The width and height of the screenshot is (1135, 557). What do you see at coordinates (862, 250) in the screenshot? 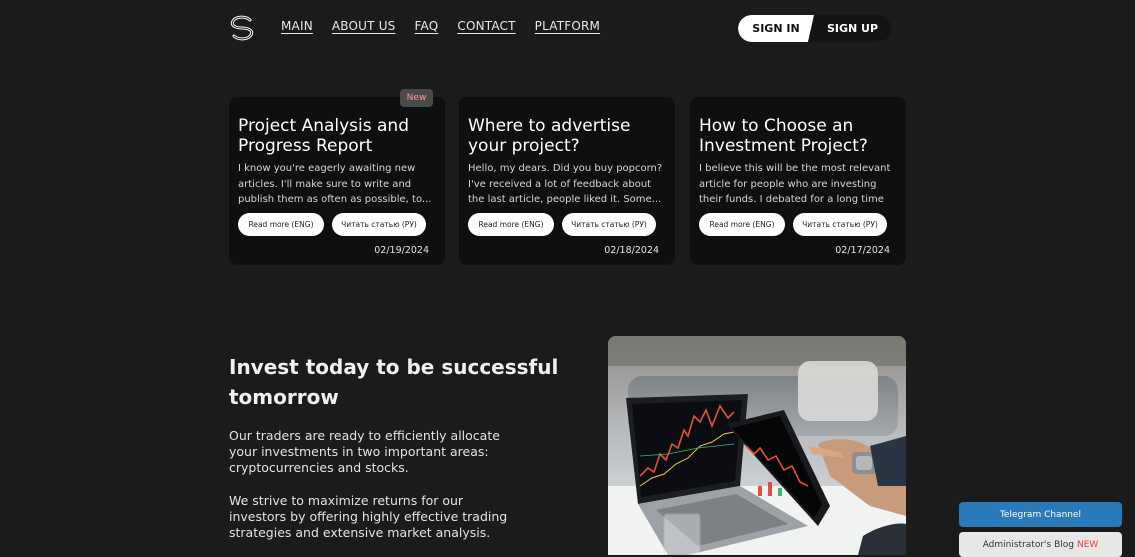
I see `article-date: 02/17/2024` at bounding box center [862, 250].